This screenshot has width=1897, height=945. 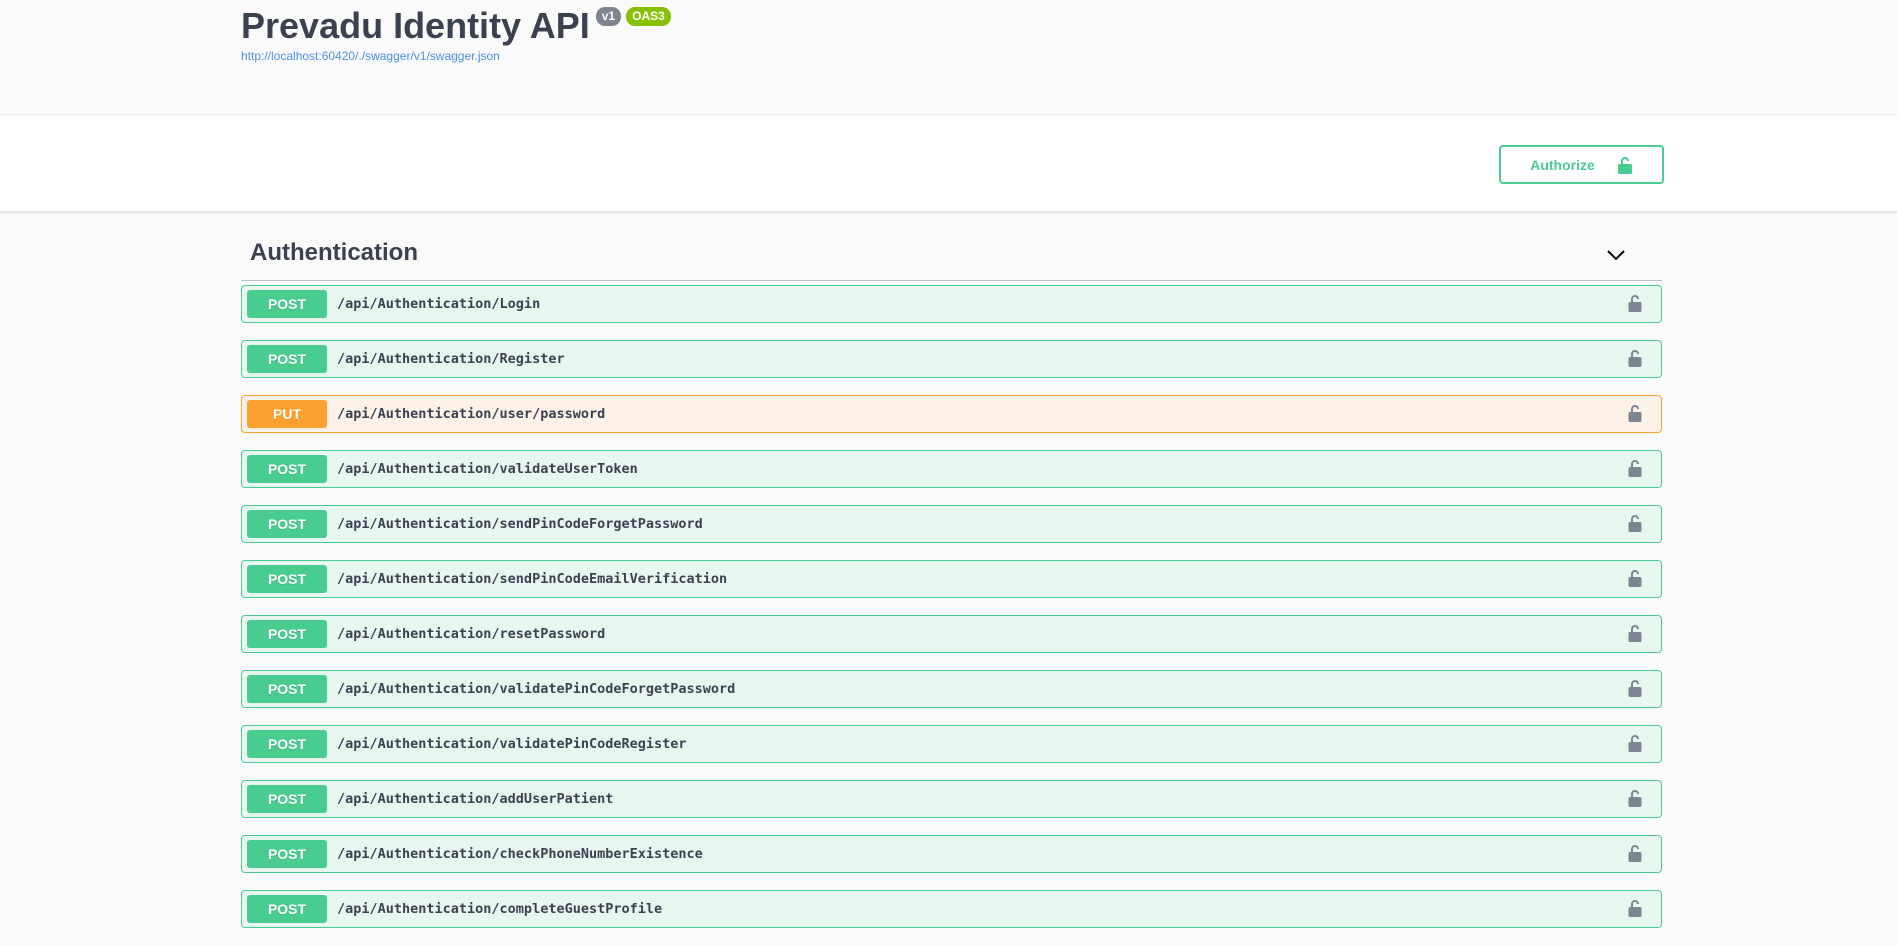 I want to click on opblock-post: POST/api/Authentication/Register, so click(x=951, y=359).